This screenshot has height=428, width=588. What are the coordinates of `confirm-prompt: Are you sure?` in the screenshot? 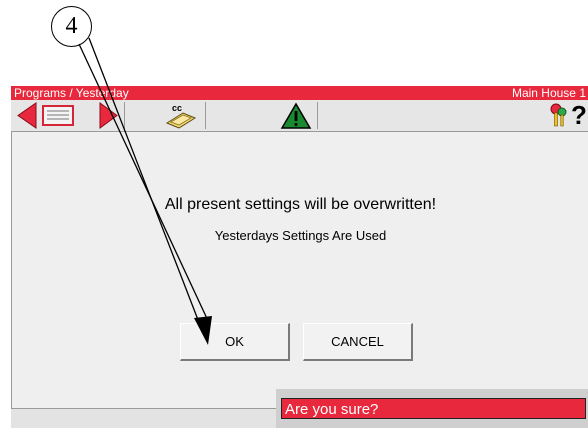 It's located at (432, 408).